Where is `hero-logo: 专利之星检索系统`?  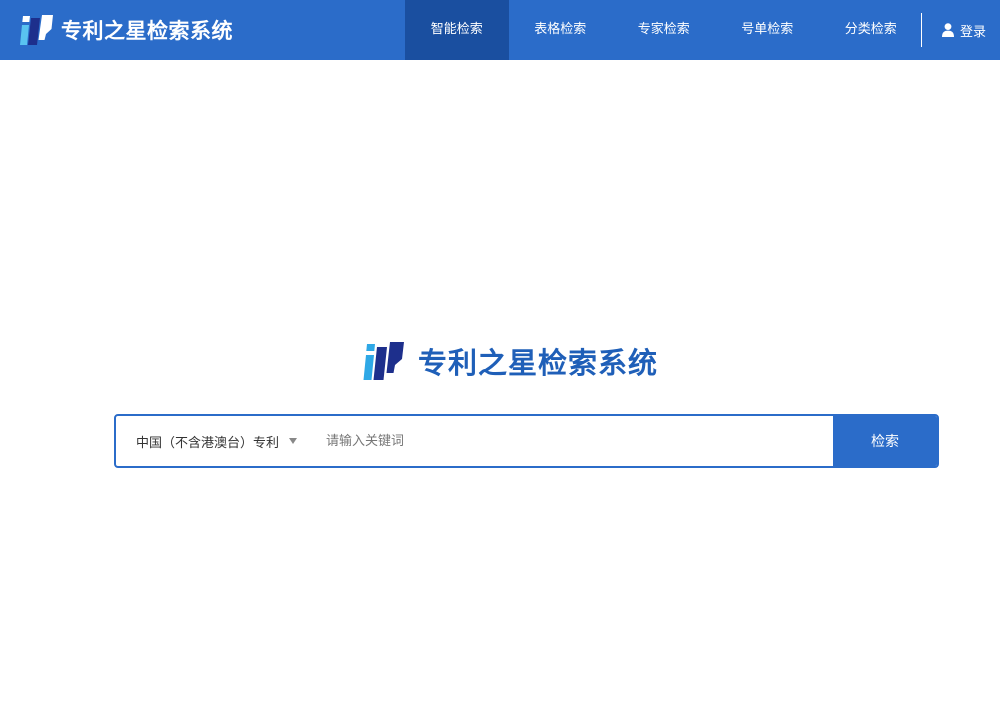 hero-logo: 专利之星检索系统 is located at coordinates (510, 361).